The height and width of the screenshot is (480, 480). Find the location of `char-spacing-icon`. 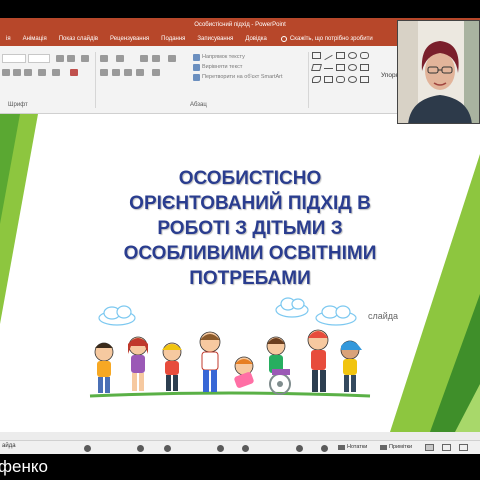

char-spacing-icon is located at coordinates (42, 72).